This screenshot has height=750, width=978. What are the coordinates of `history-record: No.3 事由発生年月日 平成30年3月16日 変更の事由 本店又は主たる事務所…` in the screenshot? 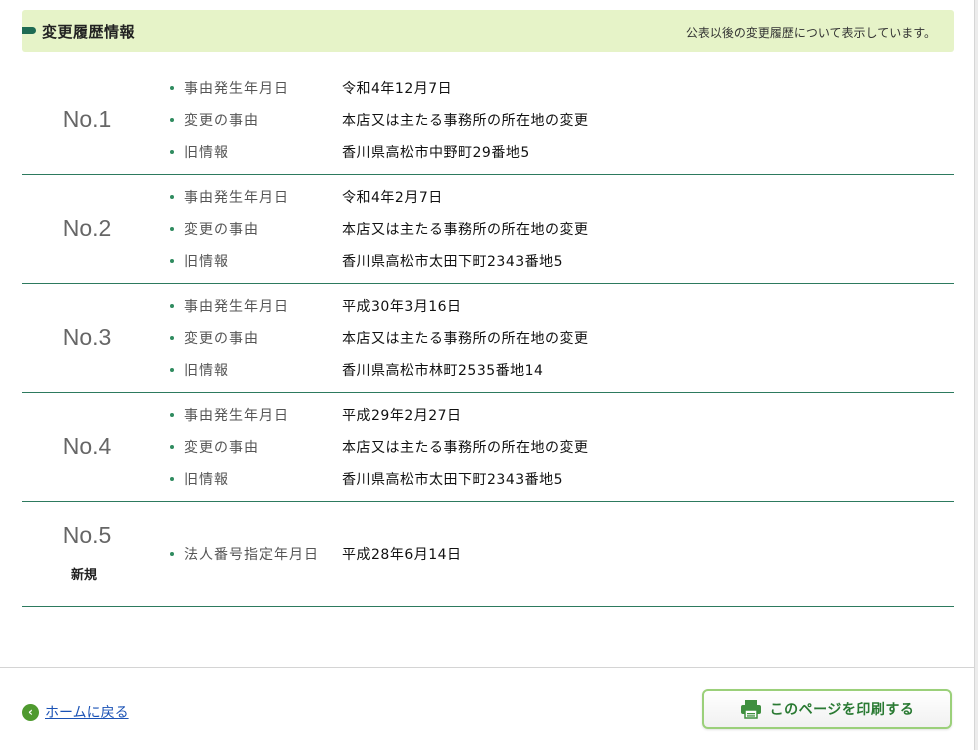 It's located at (488, 338).